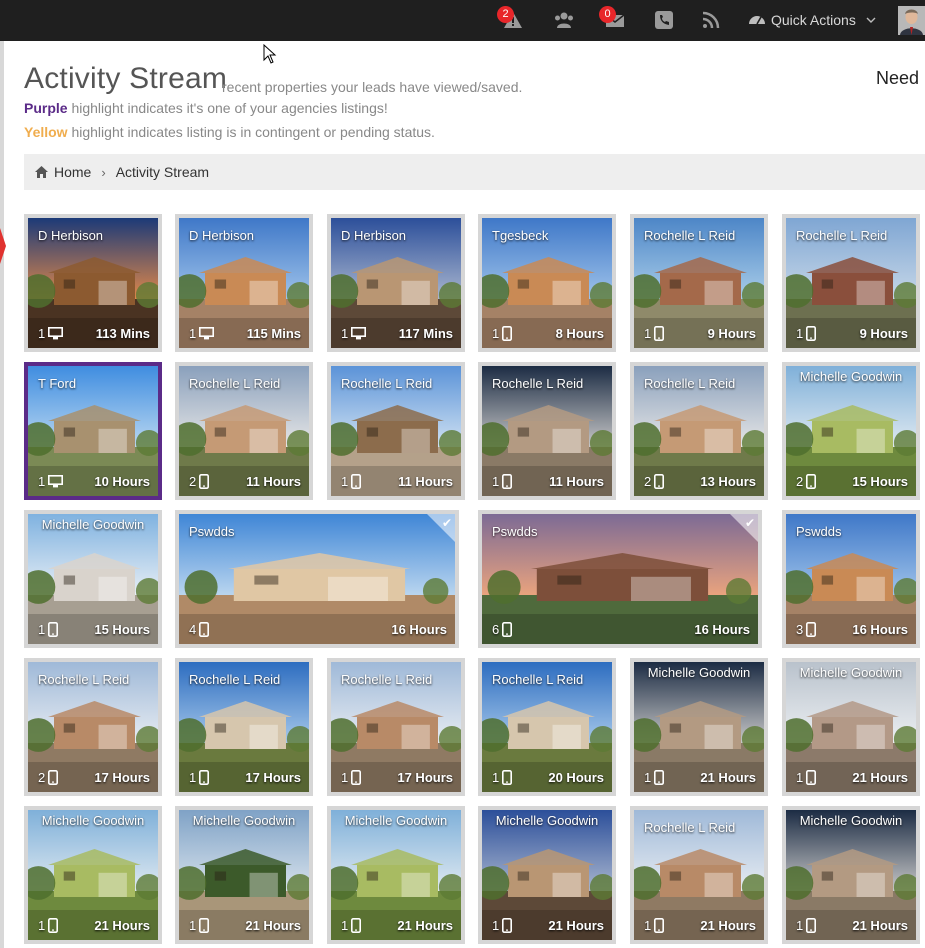 Image resolution: width=925 pixels, height=948 pixels. I want to click on phone-button, so click(664, 20).